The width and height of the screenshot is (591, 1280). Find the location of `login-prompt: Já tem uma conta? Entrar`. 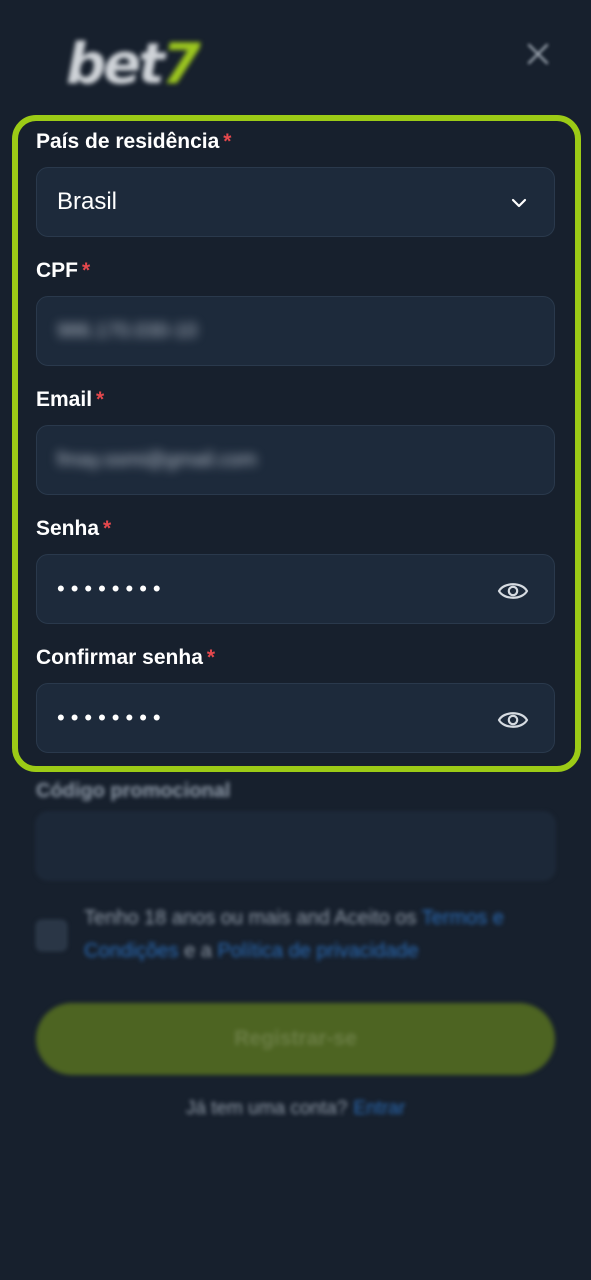

login-prompt: Já tem uma conta? Entrar is located at coordinates (295, 1108).